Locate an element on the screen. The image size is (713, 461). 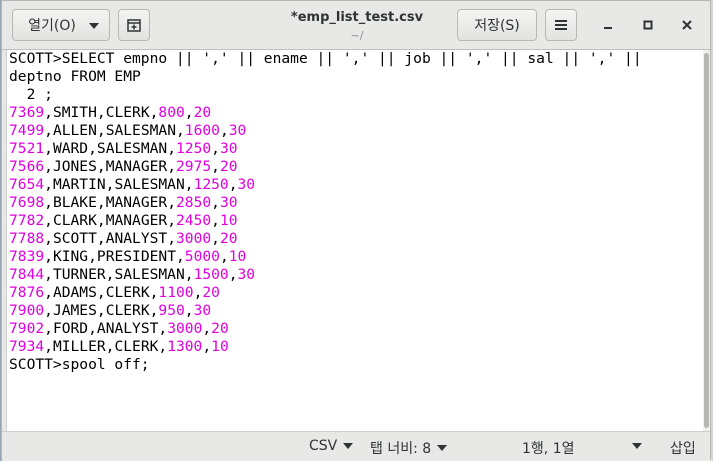
open-button: 열기(O) is located at coordinates (61, 25).